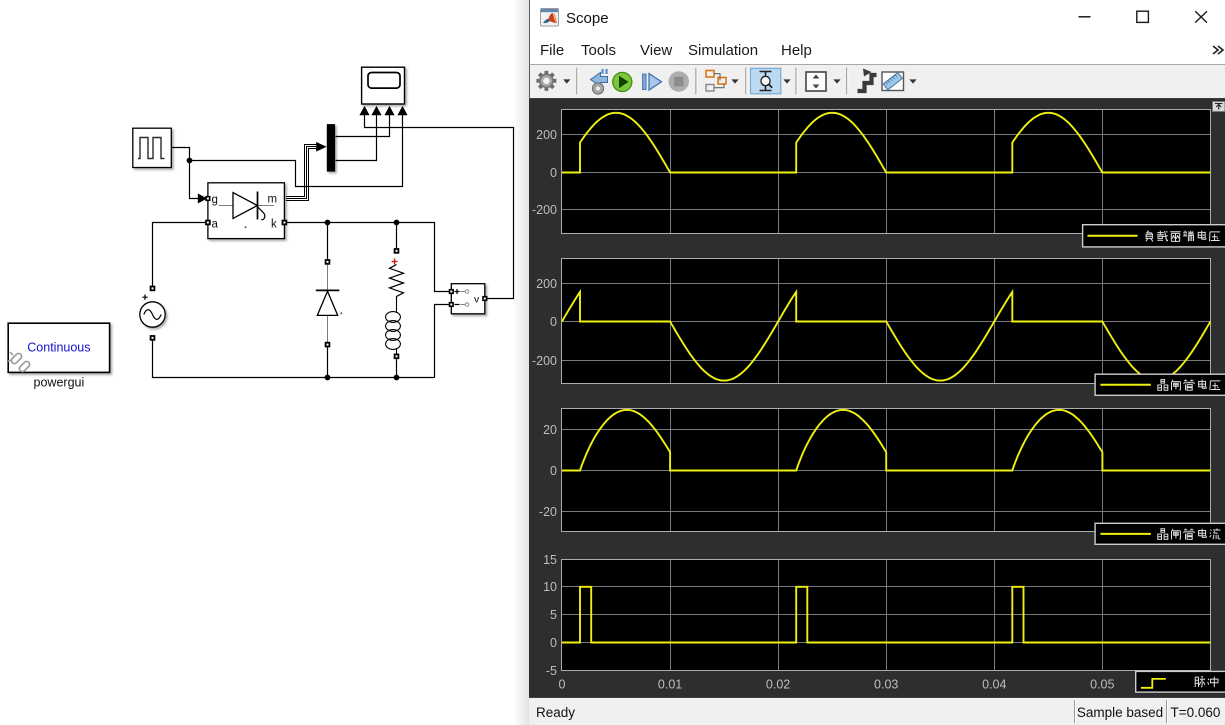 The image size is (1225, 725). I want to click on svg-text: k, so click(274, 225).